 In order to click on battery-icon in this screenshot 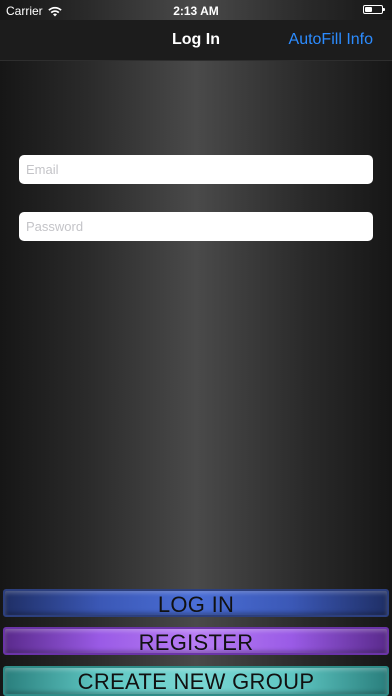, I will do `click(374, 9)`.